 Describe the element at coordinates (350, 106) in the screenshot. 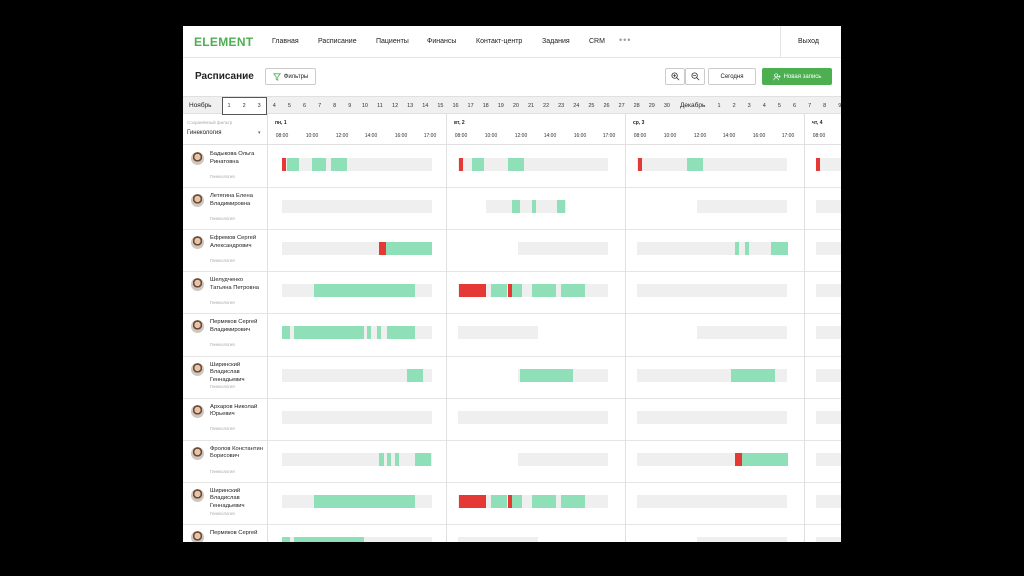

I see `date-cell: 9` at that location.